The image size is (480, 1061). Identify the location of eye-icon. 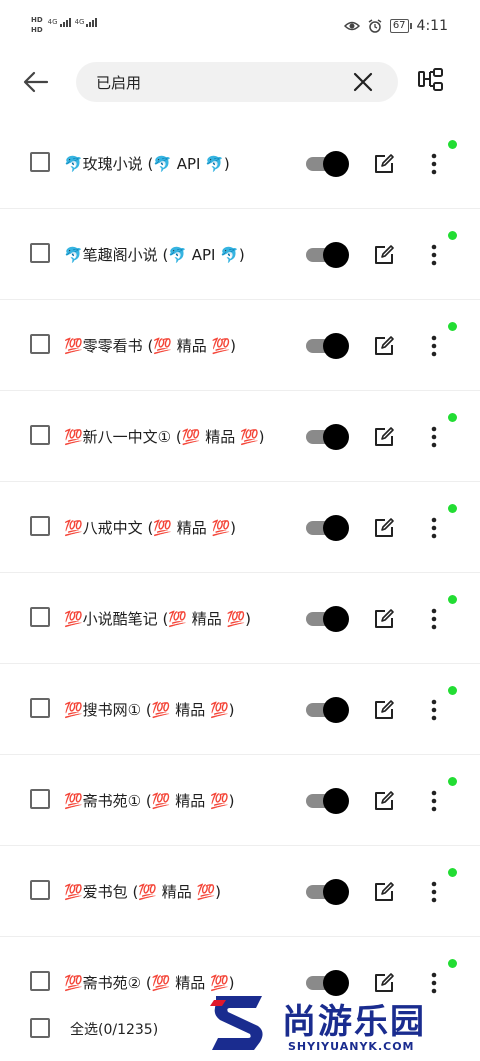
(351, 26).